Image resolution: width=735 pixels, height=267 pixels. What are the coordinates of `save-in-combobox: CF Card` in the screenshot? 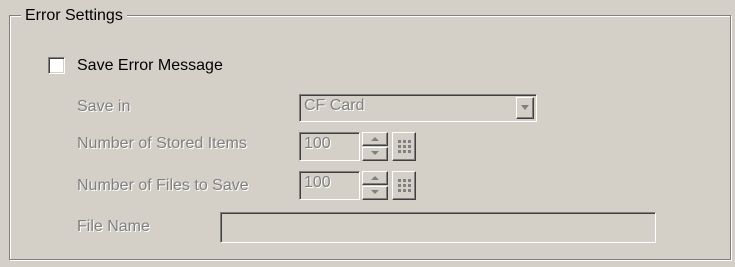 It's located at (418, 108).